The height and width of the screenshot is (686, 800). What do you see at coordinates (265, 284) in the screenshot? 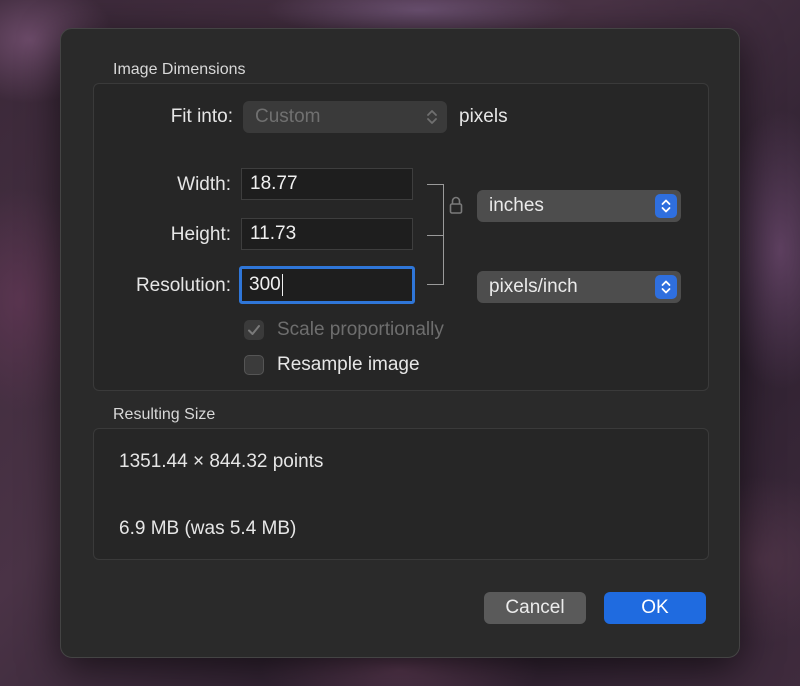
I see `resolution-value: 300` at bounding box center [265, 284].